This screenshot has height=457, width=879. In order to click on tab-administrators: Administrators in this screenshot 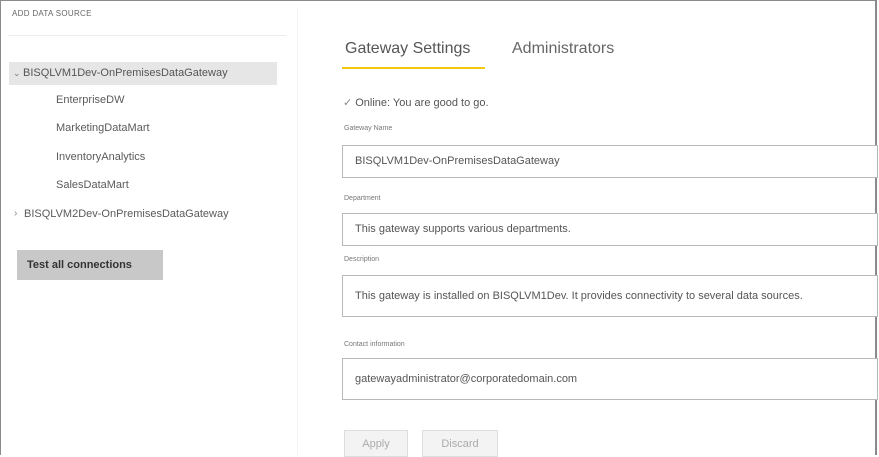, I will do `click(563, 49)`.